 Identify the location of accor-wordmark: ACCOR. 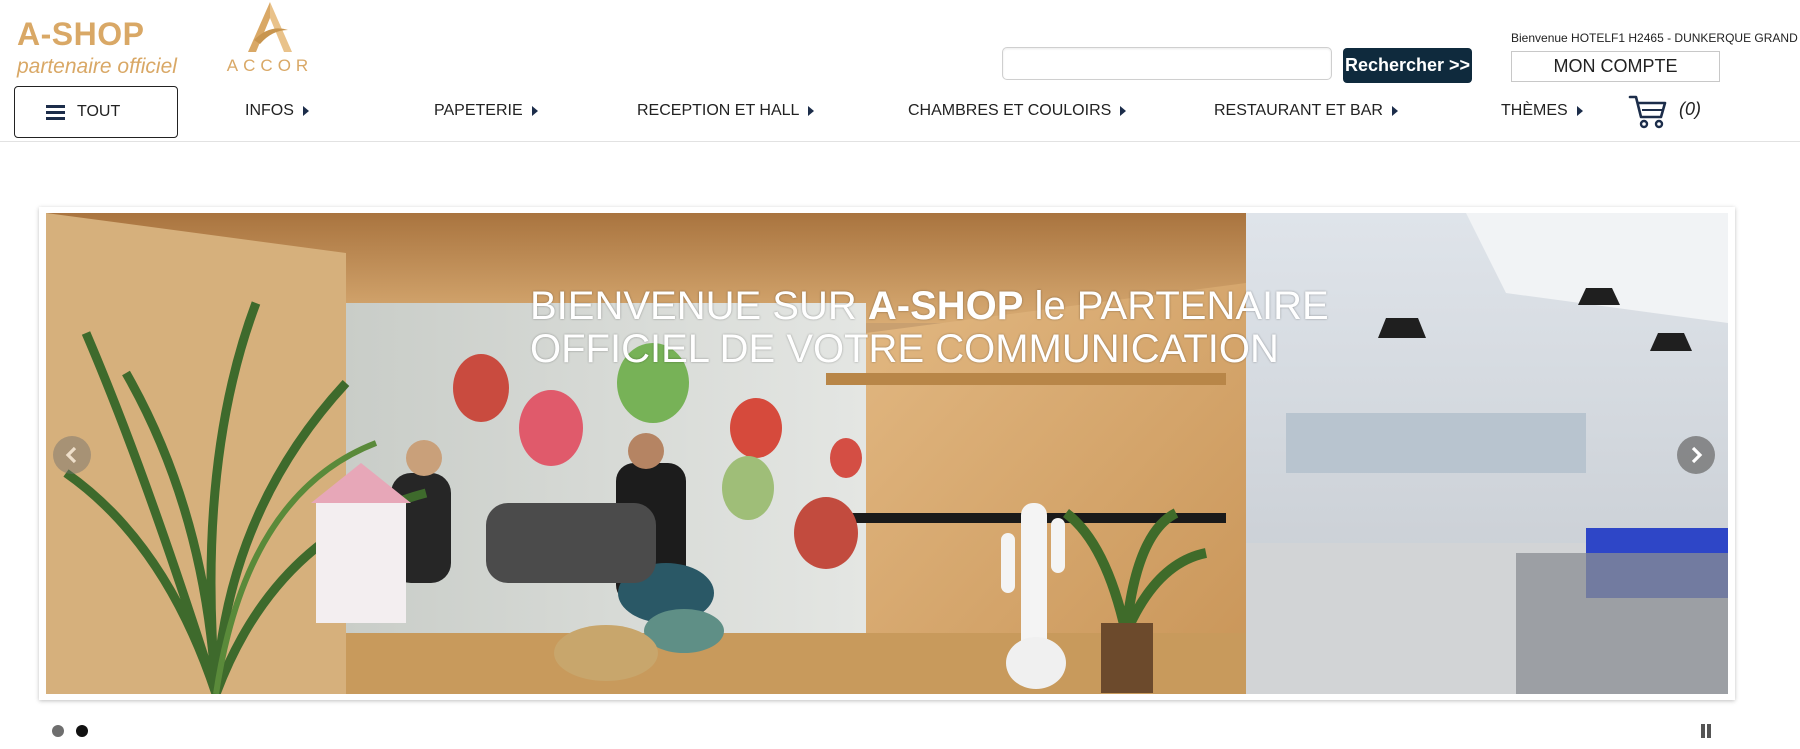
(270, 65).